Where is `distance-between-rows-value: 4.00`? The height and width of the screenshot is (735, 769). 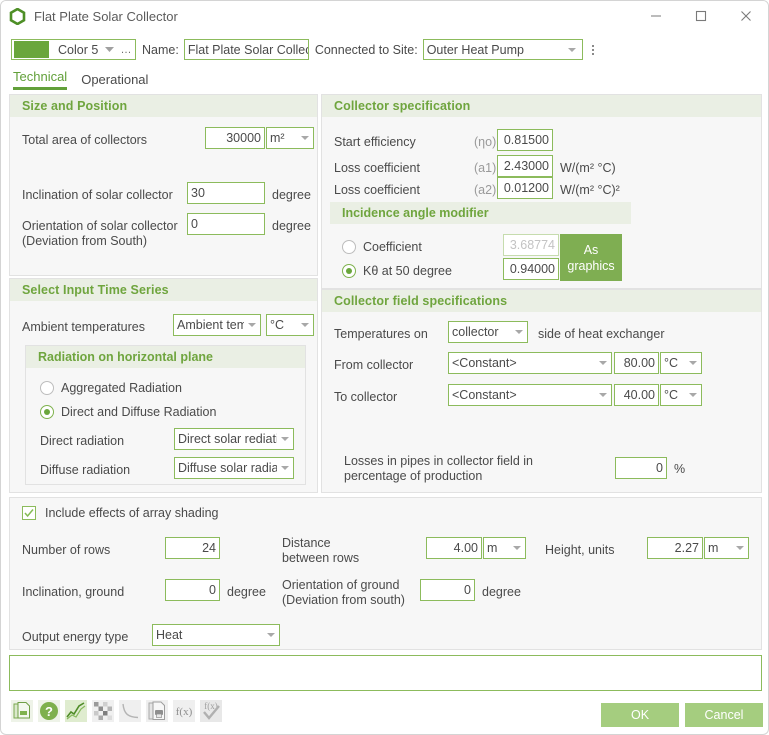
distance-between-rows-value: 4.00 is located at coordinates (465, 548).